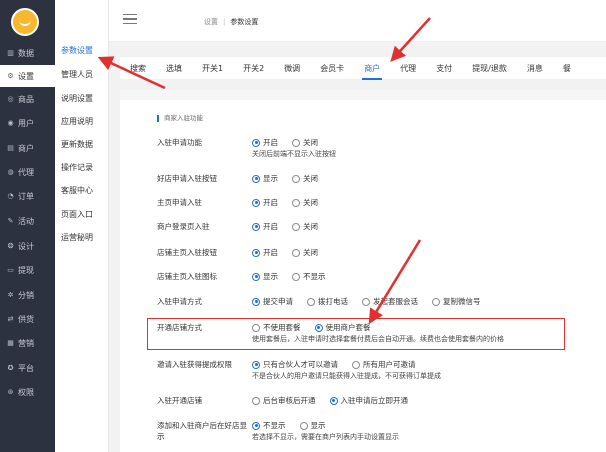 The image size is (606, 452). I want to click on sidebar-item-2: ◎ 商品, so click(27, 99).